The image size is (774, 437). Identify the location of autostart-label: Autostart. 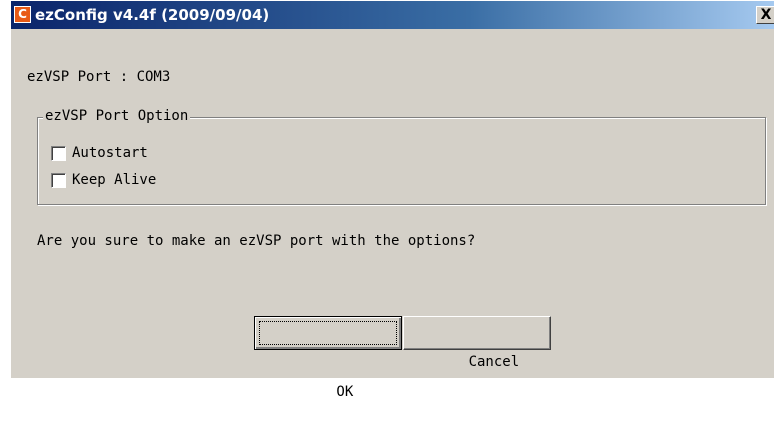
(110, 153).